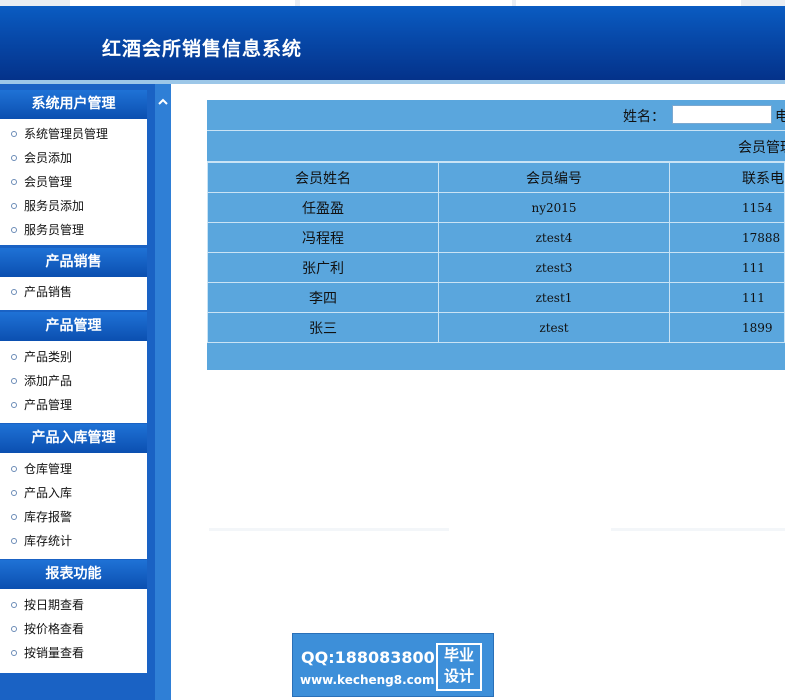  What do you see at coordinates (323, 237) in the screenshot?
I see `cell-name: 冯程程` at bounding box center [323, 237].